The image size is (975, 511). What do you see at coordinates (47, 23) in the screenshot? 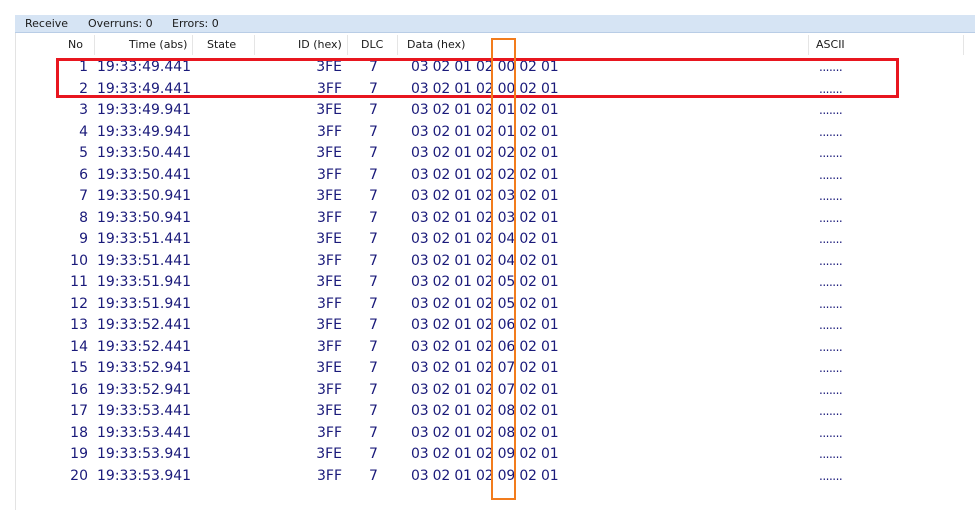
I see `receive-label: Receive` at bounding box center [47, 23].